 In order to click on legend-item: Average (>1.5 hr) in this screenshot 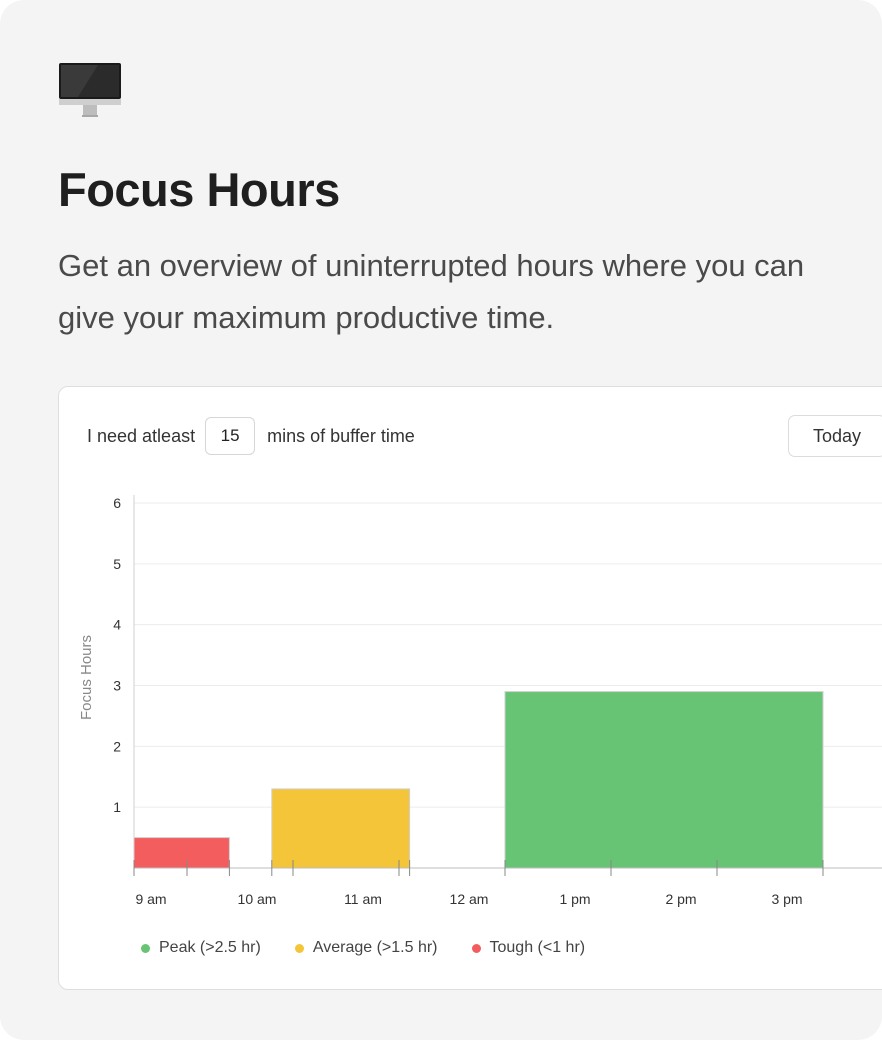, I will do `click(366, 948)`.